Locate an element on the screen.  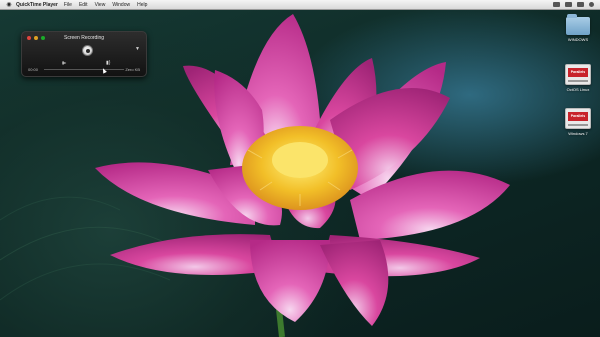
window-title: Screen Recording is located at coordinates (84, 38).